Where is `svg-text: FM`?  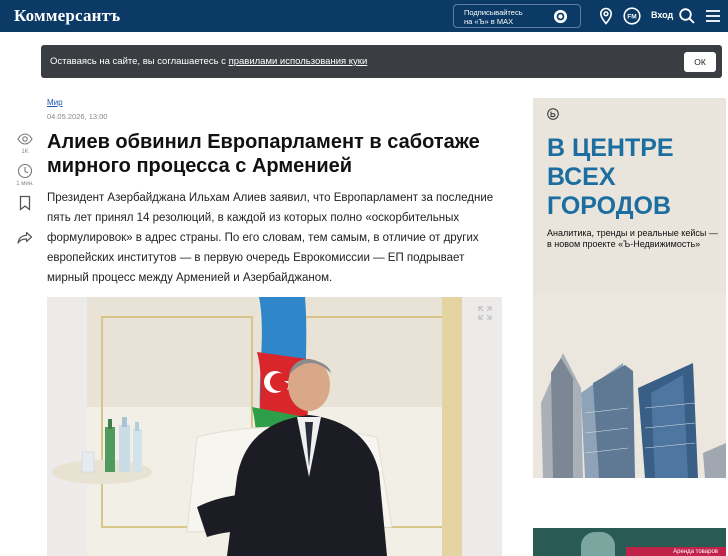
svg-text: FM is located at coordinates (631, 17).